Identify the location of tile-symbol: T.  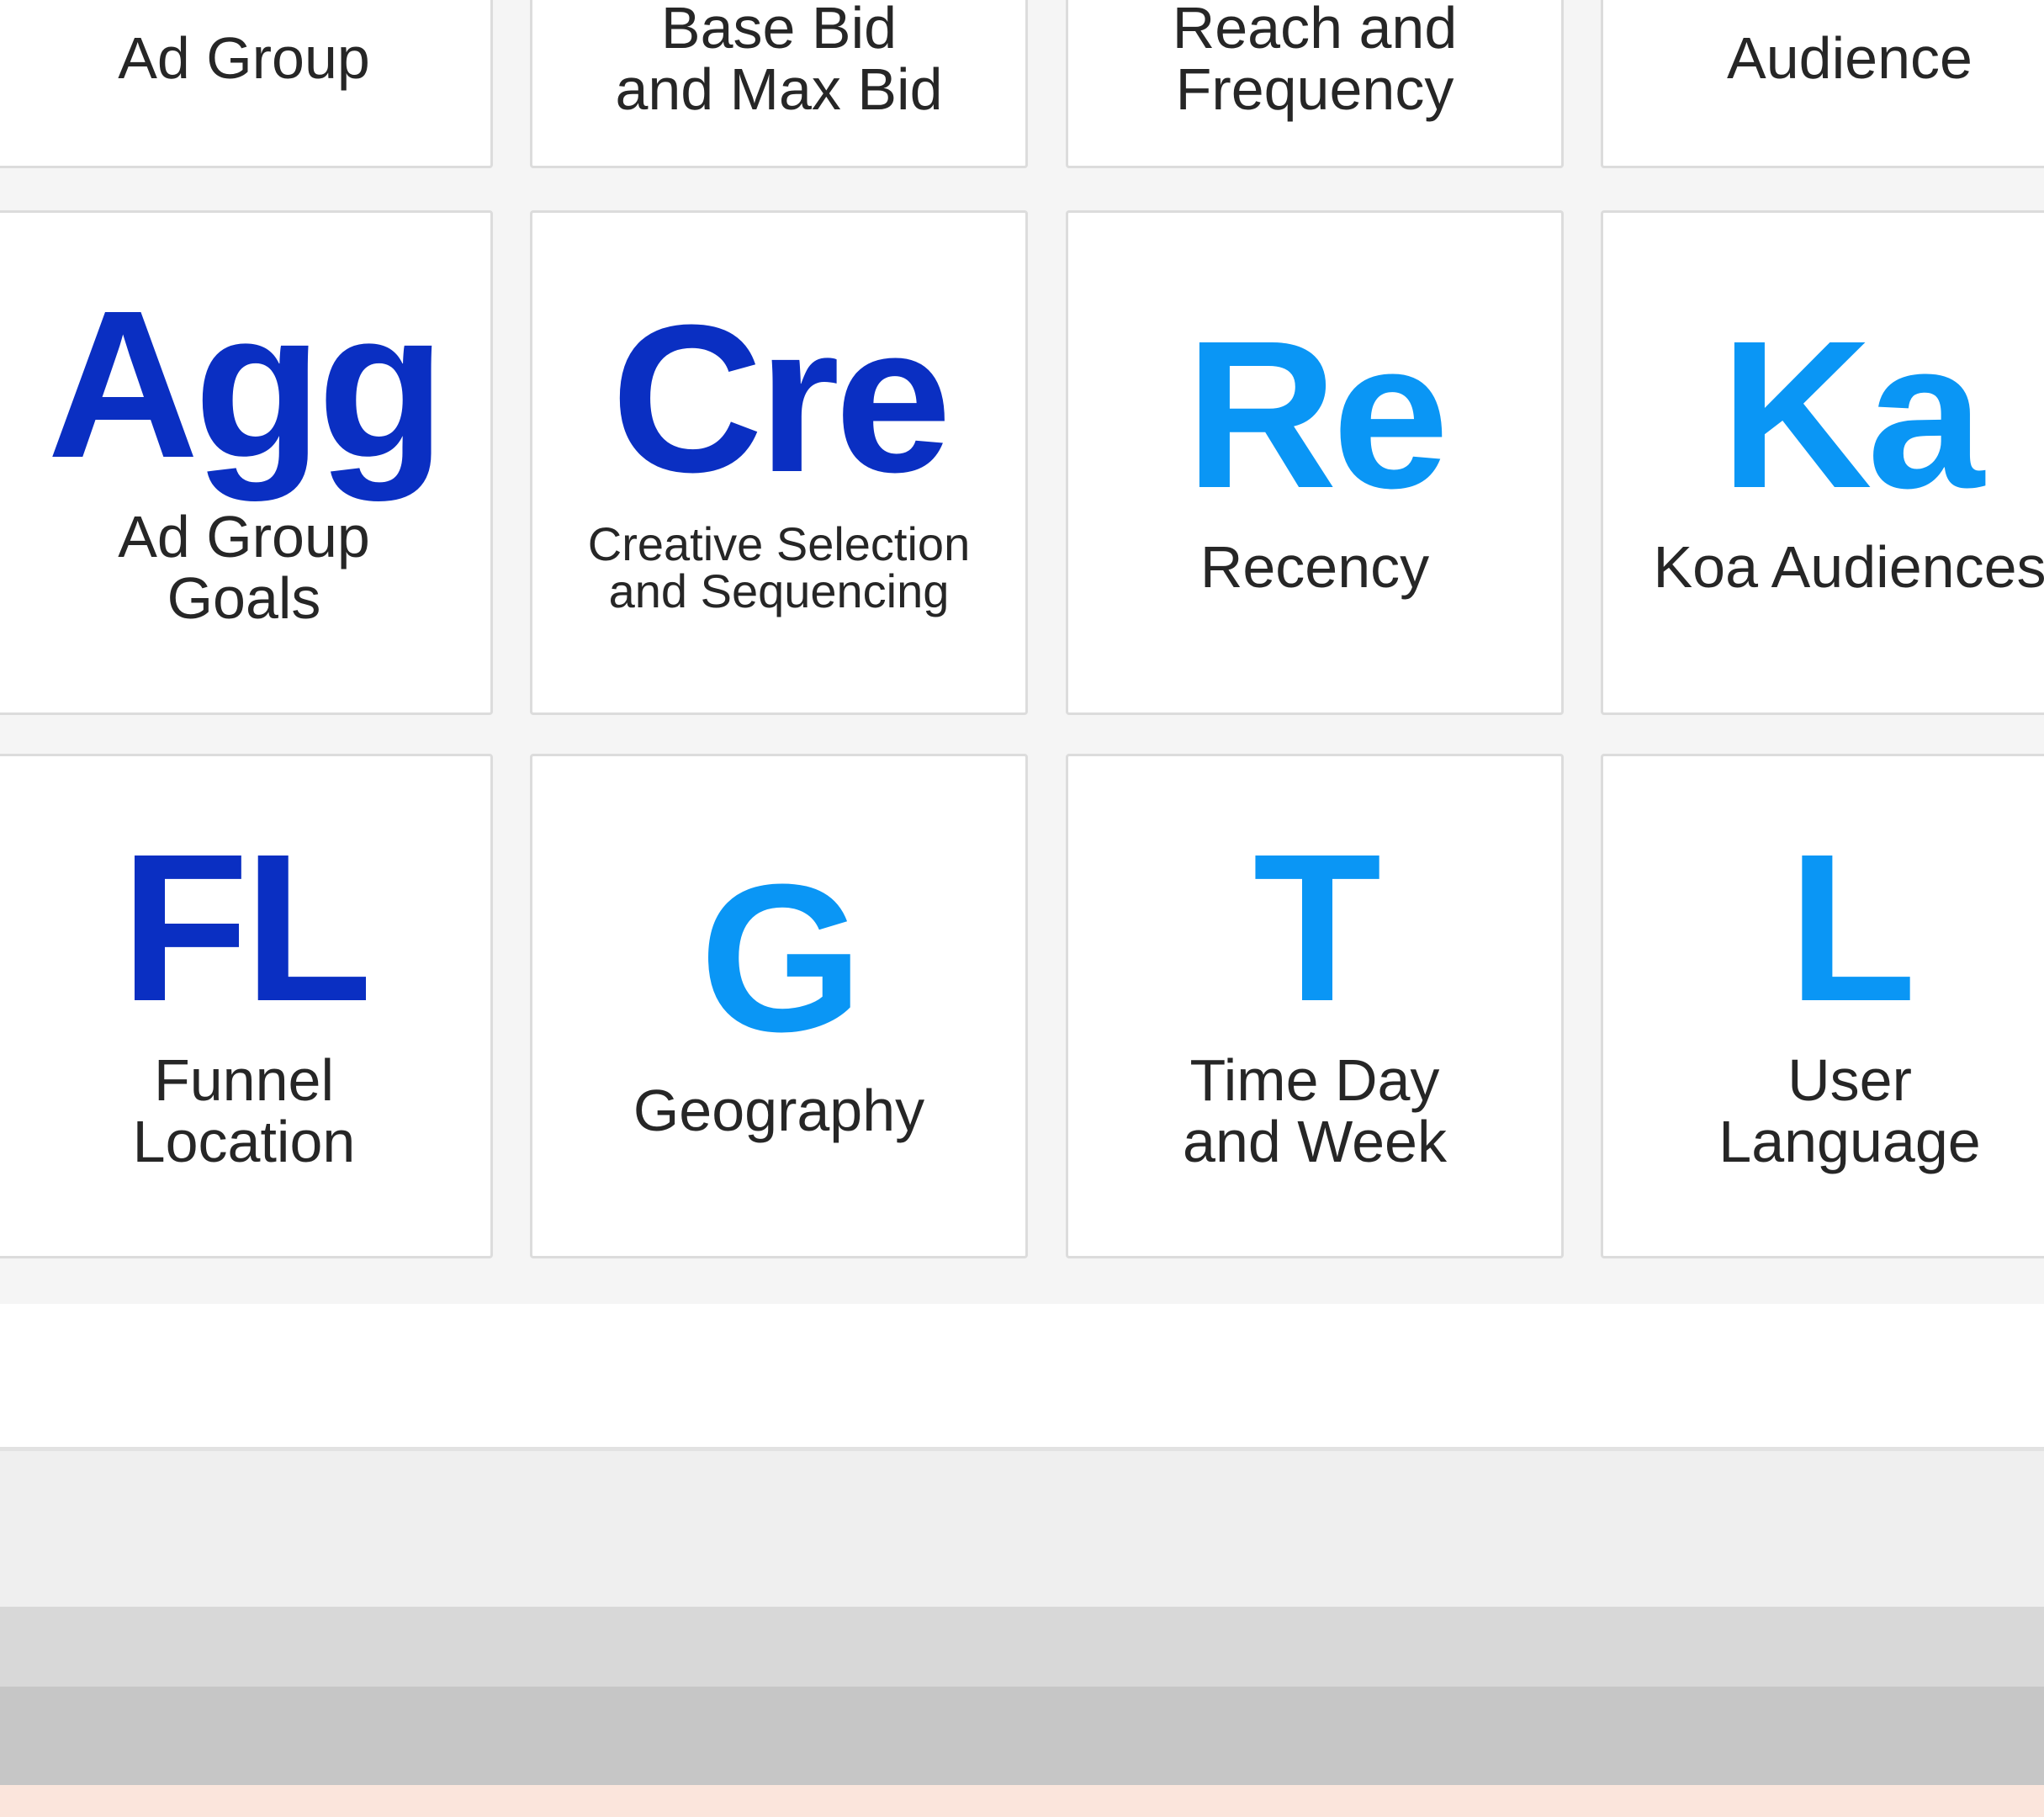
(1317, 927).